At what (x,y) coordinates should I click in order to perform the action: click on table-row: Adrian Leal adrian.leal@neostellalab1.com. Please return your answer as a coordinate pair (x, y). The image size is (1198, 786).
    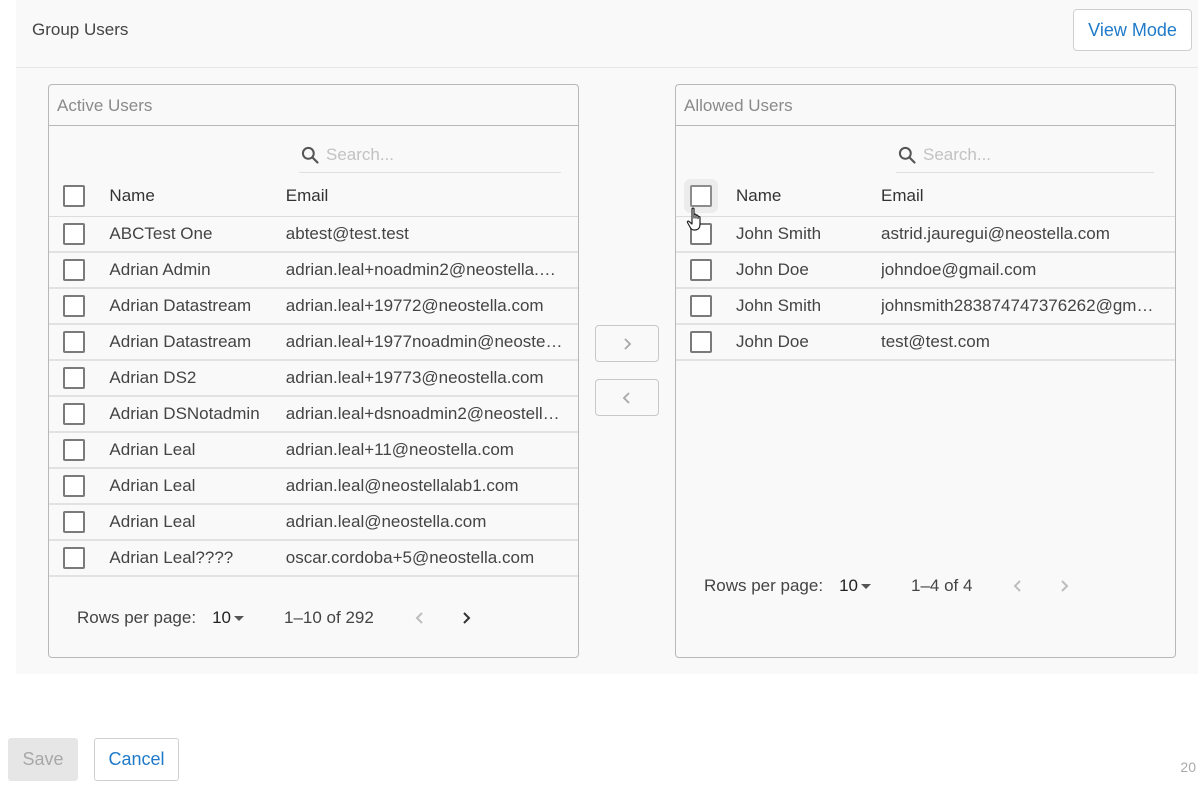
    Looking at the image, I should click on (313, 486).